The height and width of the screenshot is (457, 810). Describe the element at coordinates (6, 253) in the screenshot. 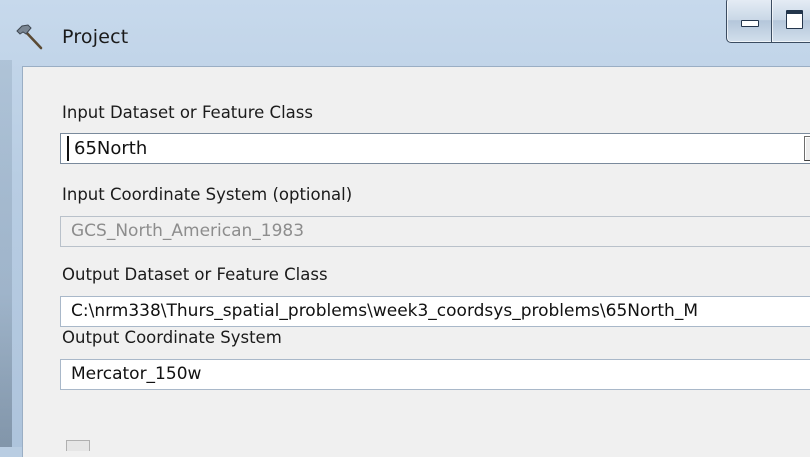

I see `frame-edge` at that location.